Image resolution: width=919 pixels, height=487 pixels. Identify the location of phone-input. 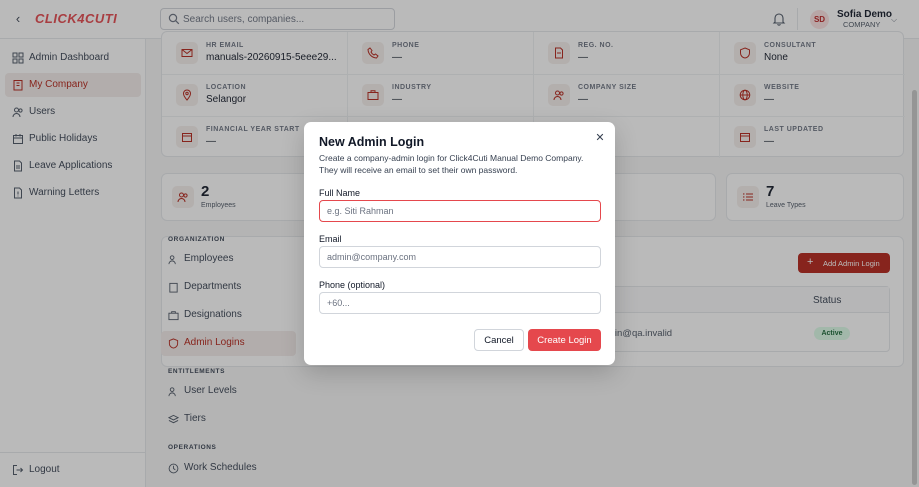
(460, 303).